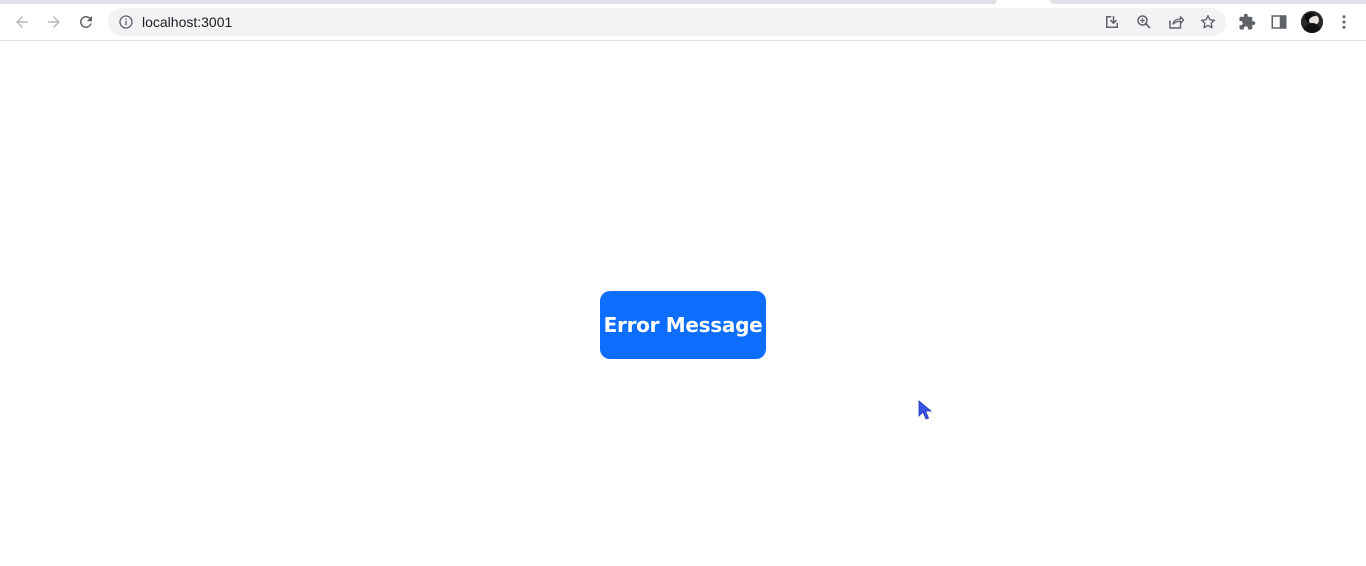 The image size is (1366, 566). Describe the element at coordinates (1208, 22) in the screenshot. I see `star-icon` at that location.